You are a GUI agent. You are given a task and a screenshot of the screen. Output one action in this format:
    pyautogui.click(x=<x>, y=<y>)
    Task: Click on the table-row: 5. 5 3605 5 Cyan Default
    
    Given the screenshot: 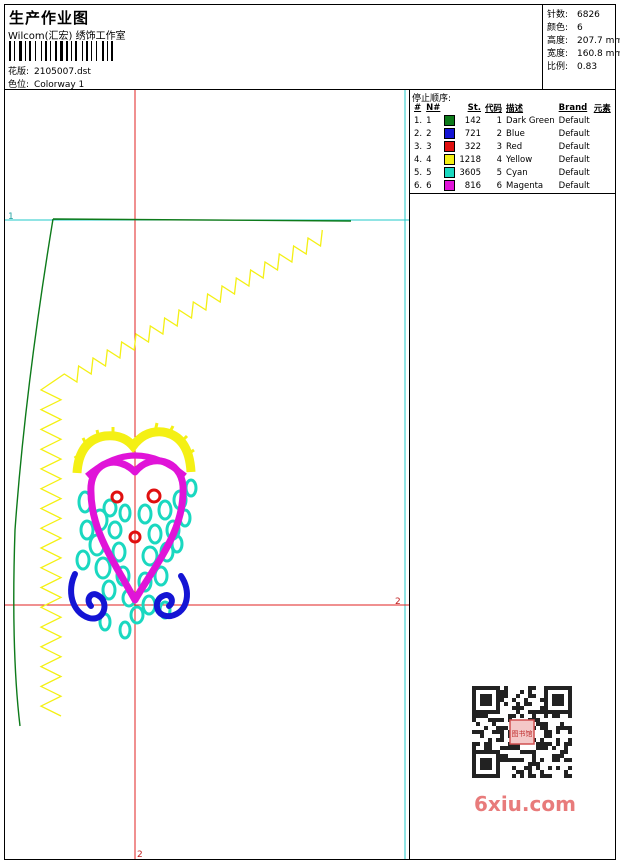 What is the action you would take?
    pyautogui.click(x=512, y=172)
    